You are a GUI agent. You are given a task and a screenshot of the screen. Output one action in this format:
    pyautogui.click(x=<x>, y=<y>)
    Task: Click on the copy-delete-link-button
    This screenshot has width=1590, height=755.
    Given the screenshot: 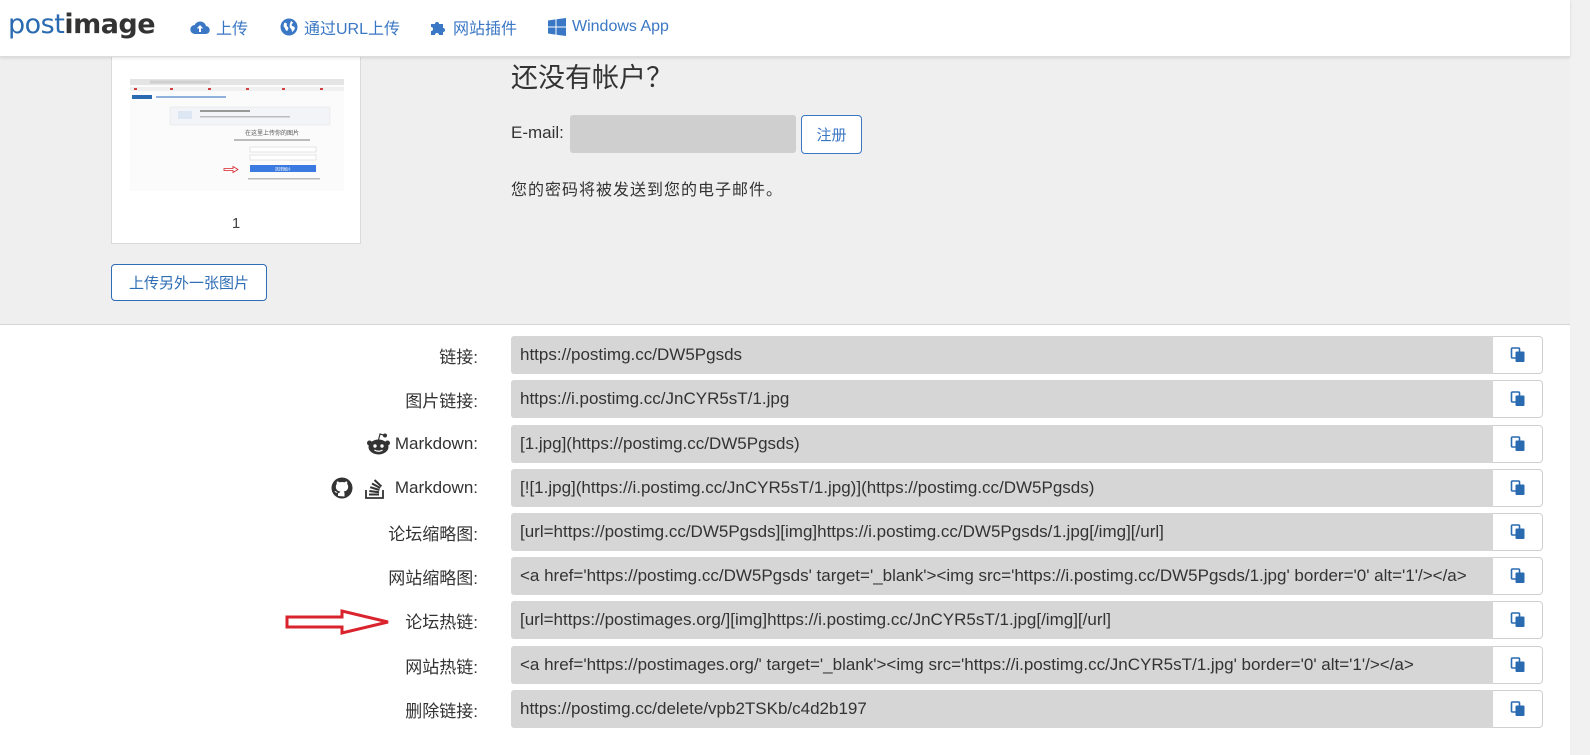 What is the action you would take?
    pyautogui.click(x=1518, y=709)
    